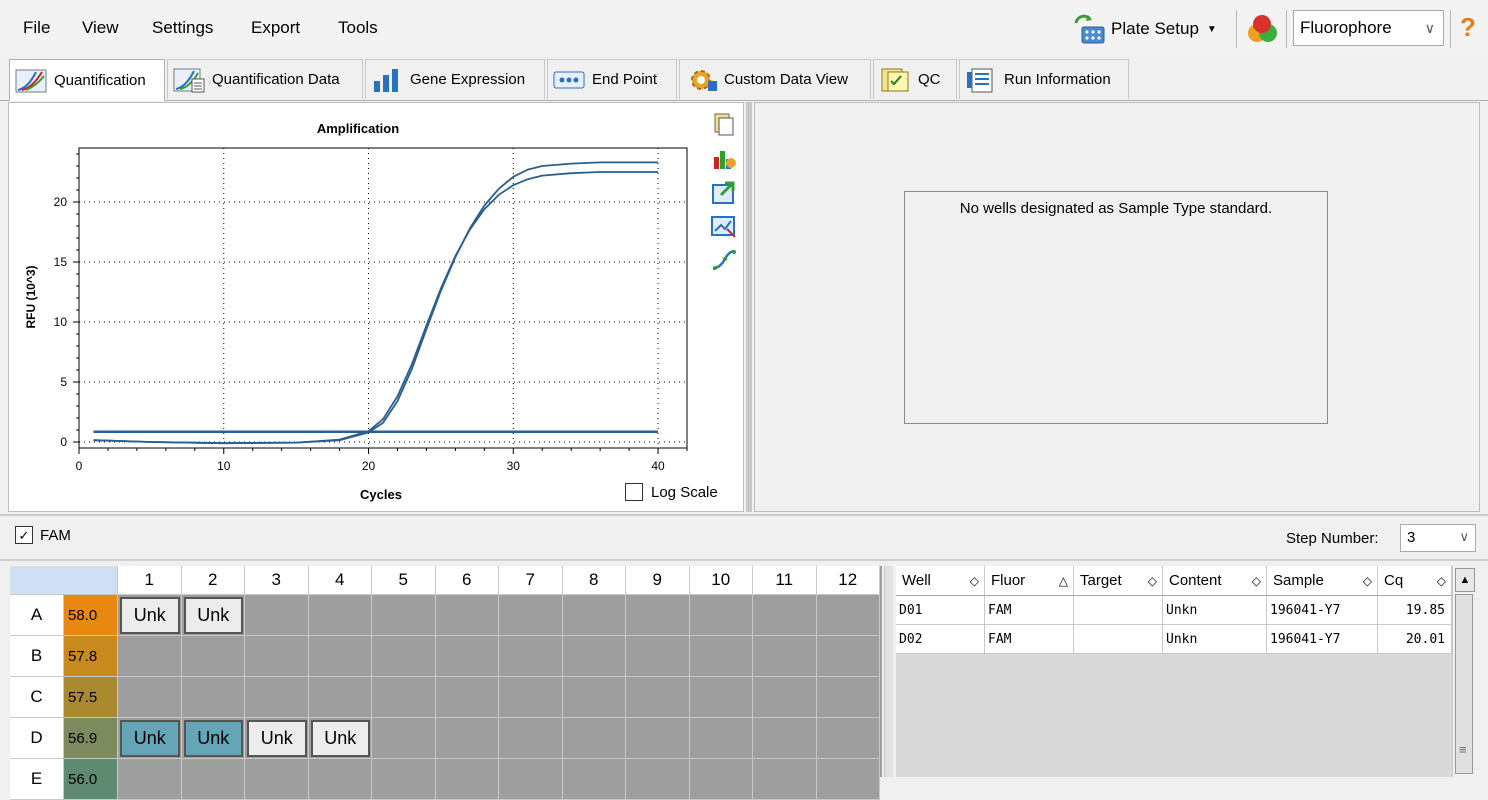 The width and height of the screenshot is (1488, 800). I want to click on plate-row-header: A, so click(37, 615).